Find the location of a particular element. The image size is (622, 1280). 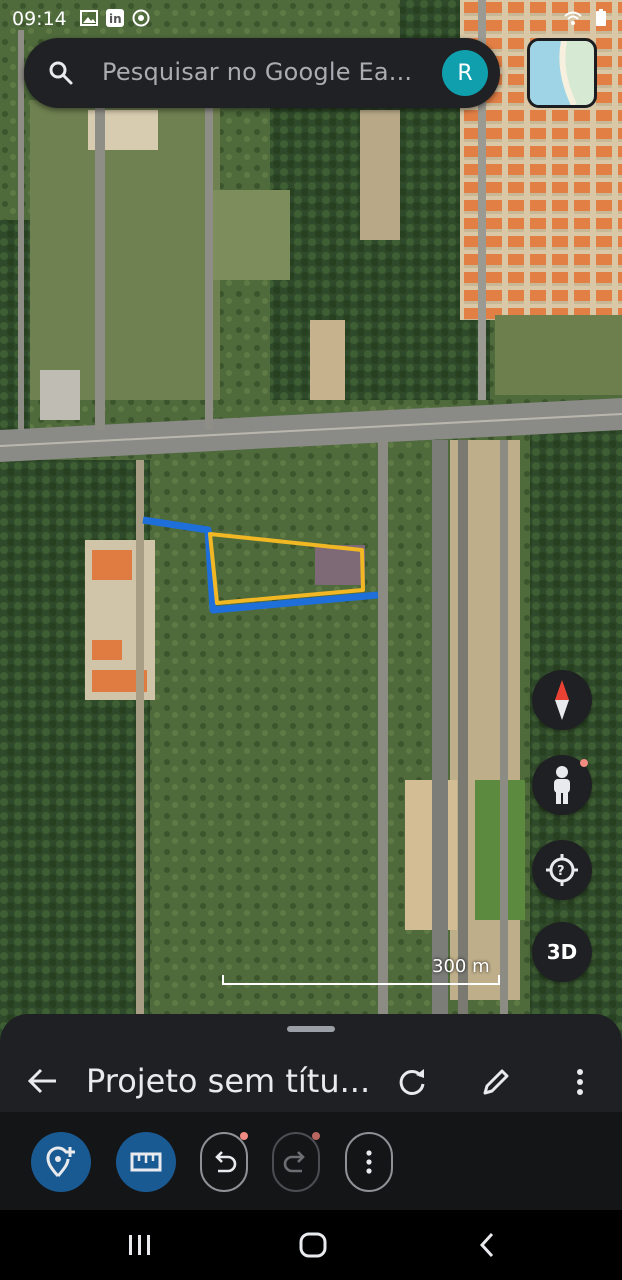

undo-indicator-dot is located at coordinates (244, 1136).